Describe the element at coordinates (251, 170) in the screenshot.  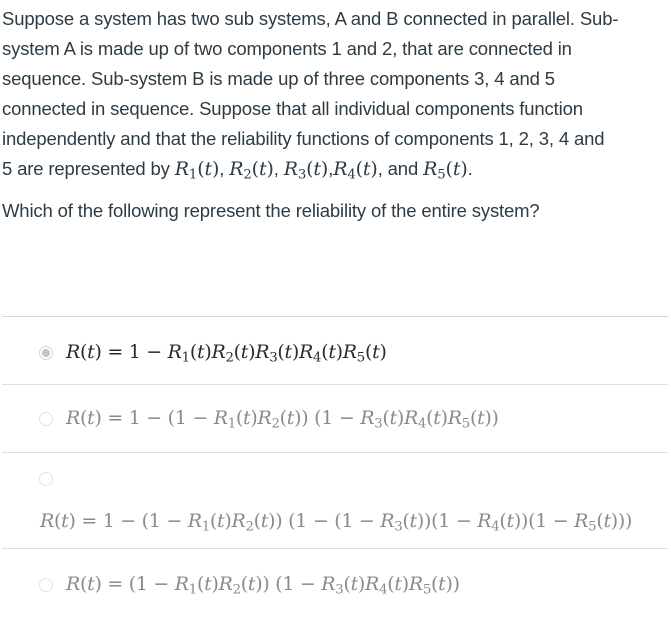
I see `math-r2: R2(t)` at that location.